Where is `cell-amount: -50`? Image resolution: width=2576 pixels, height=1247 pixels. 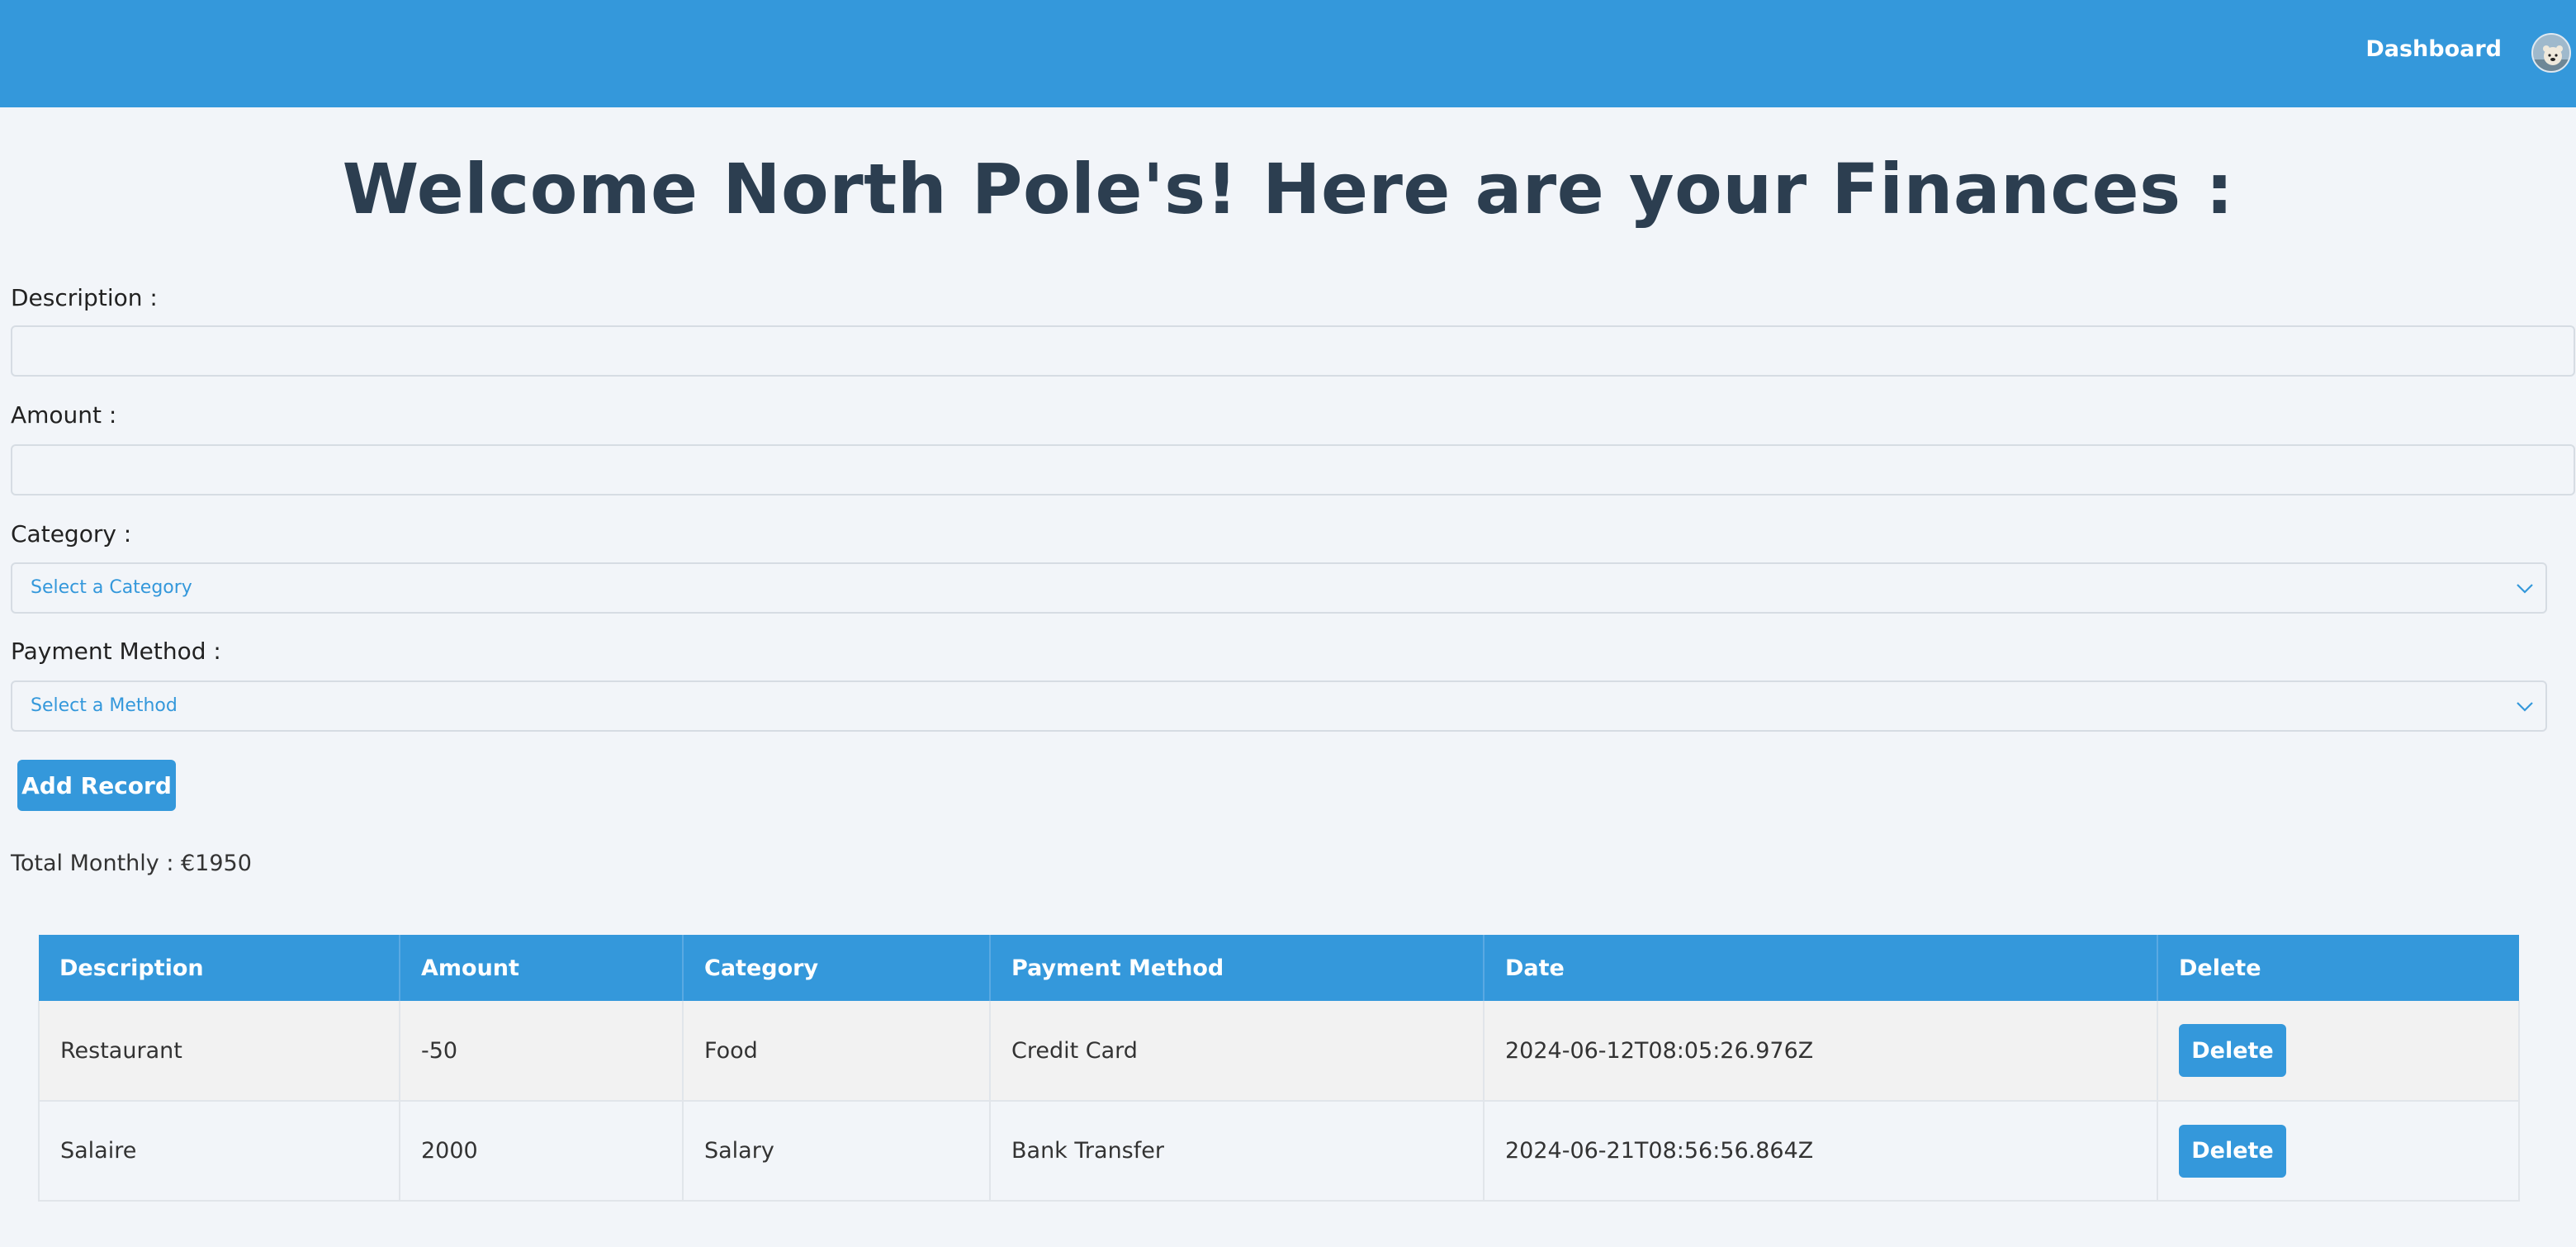
cell-amount: -50 is located at coordinates (542, 1051).